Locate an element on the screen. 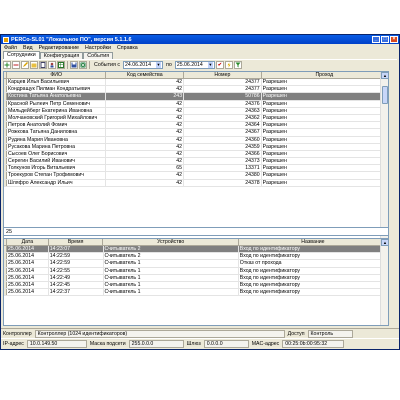 This screenshot has width=400, height=400. table-row: Карцев Илья Васильевич 42 24377 Разрешен is located at coordinates (196, 83).